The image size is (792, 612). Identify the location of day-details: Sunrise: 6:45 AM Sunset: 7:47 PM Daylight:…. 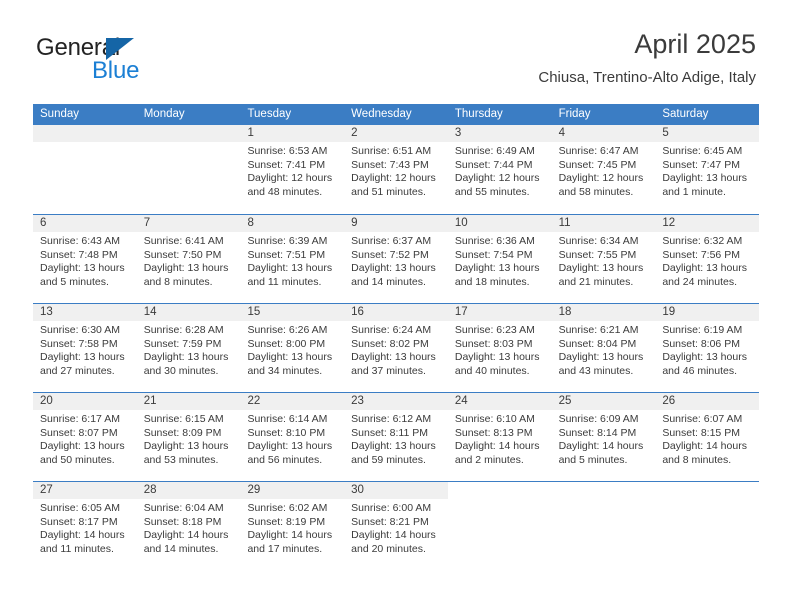
(707, 170).